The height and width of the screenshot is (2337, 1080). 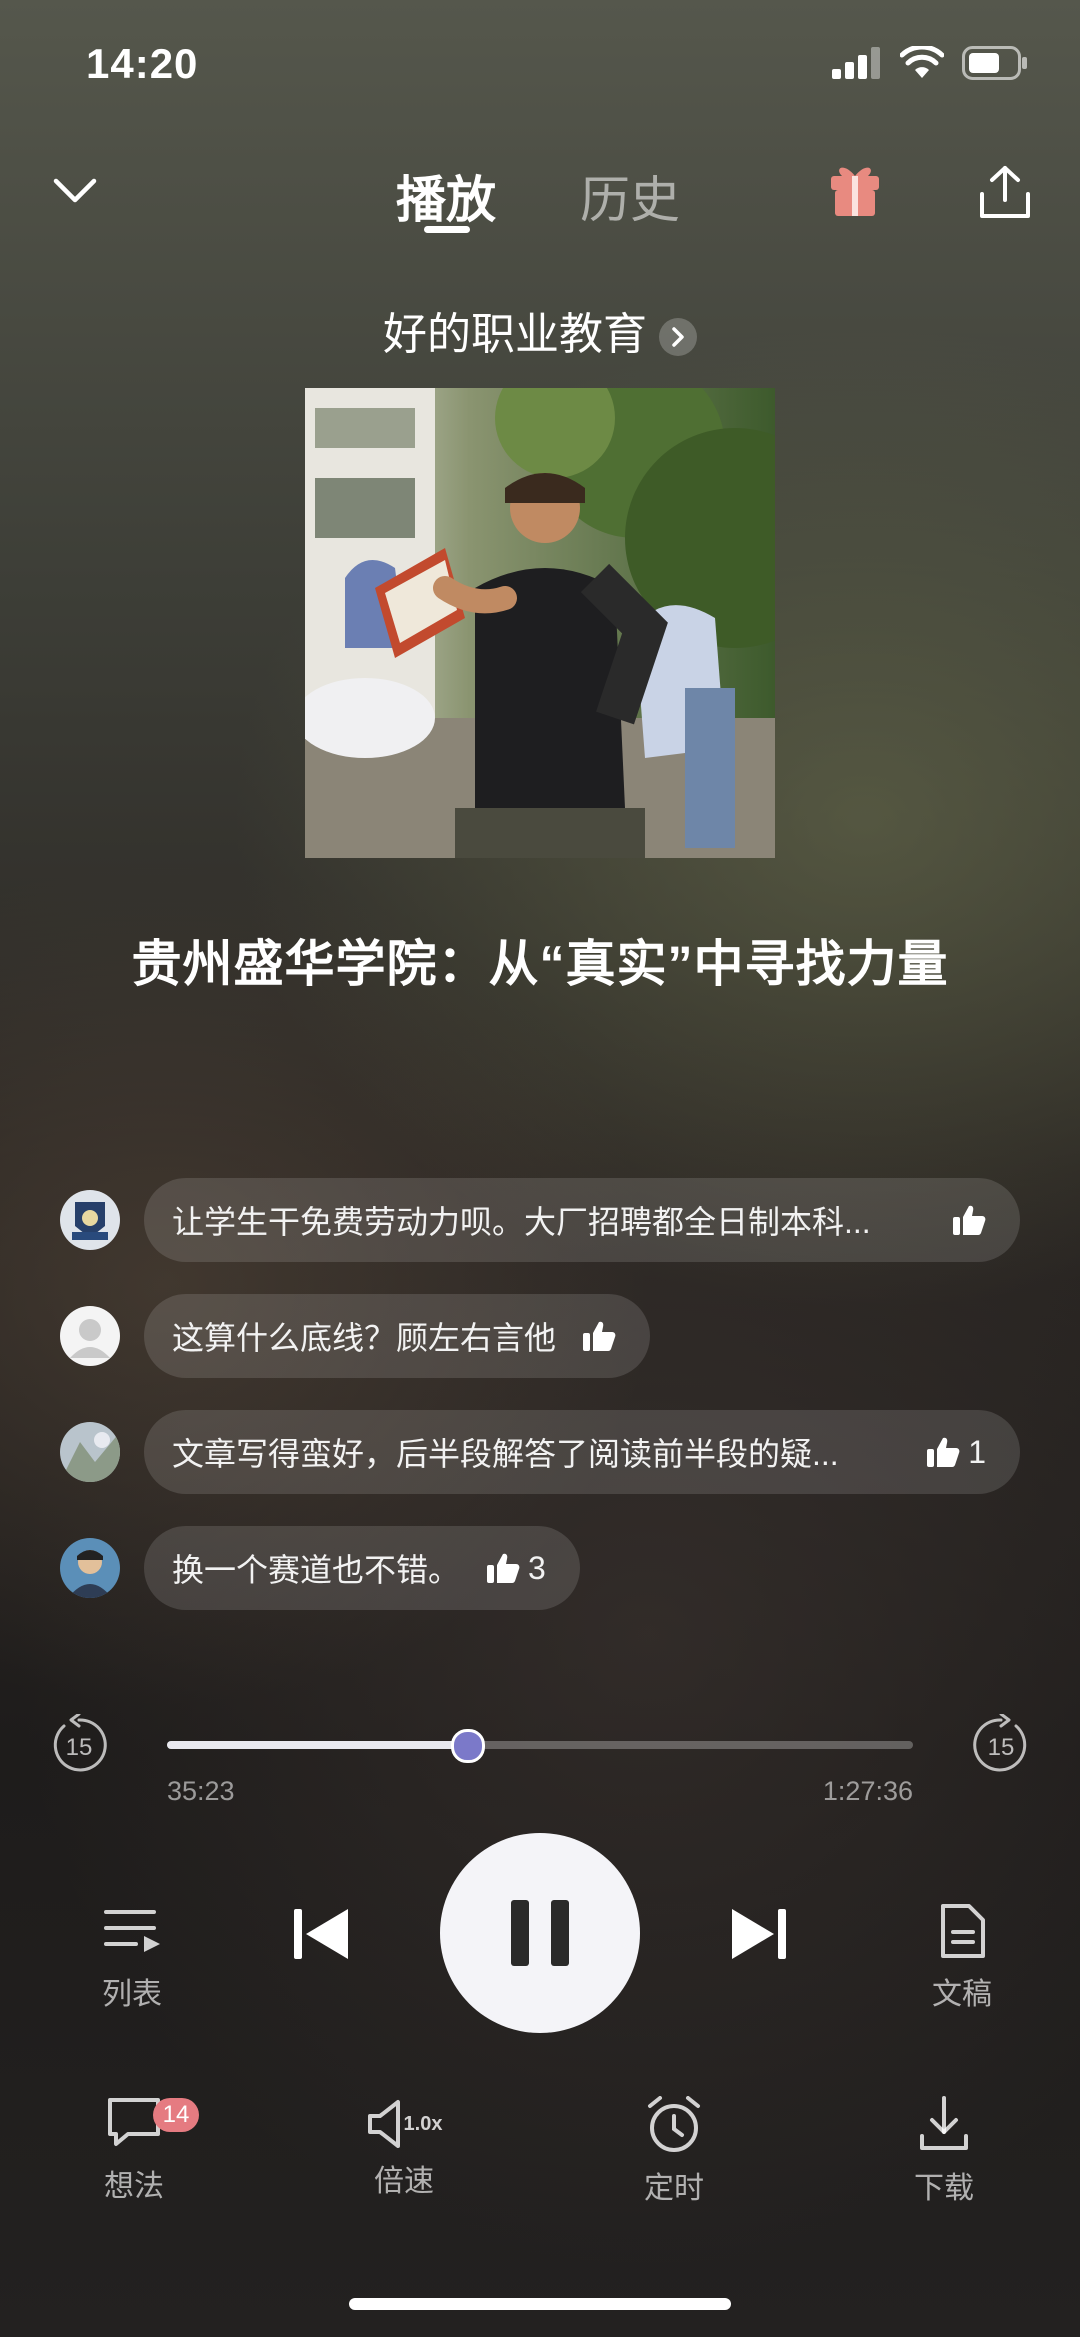 What do you see at coordinates (317, 1745) in the screenshot?
I see `progress-fill` at bounding box center [317, 1745].